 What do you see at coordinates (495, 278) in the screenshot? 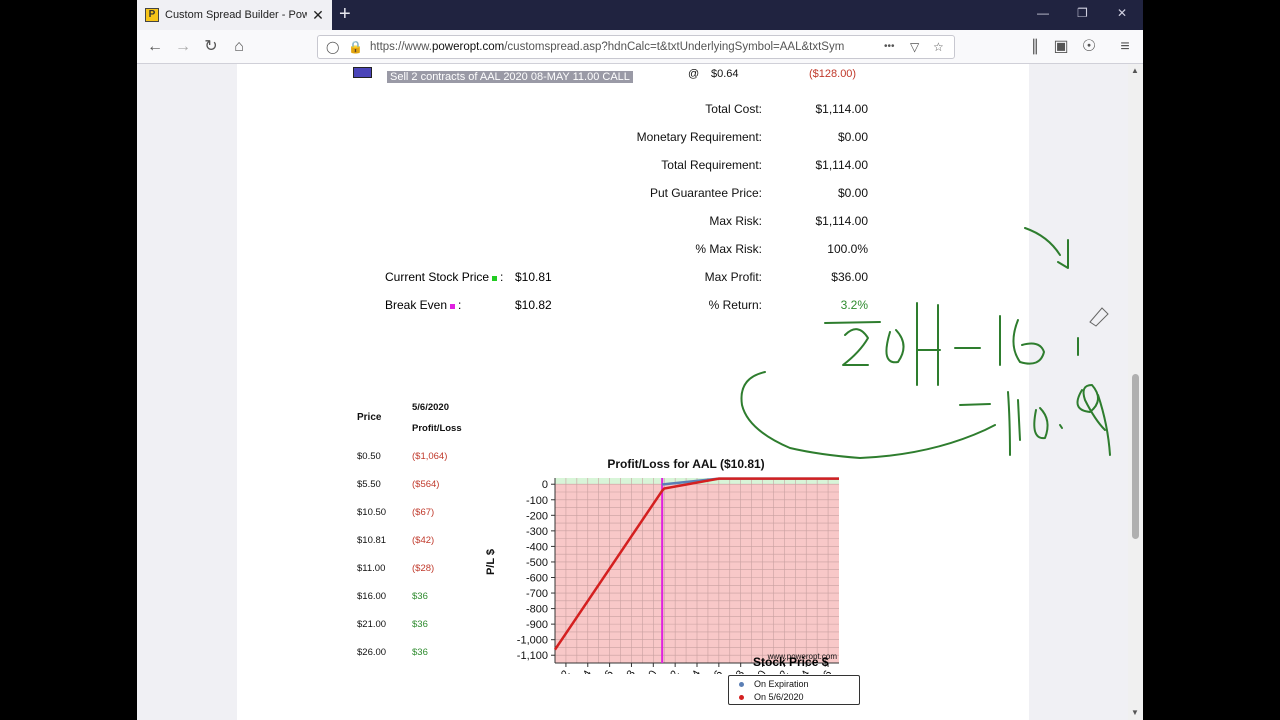
I see `current-price-marker-icon` at bounding box center [495, 278].